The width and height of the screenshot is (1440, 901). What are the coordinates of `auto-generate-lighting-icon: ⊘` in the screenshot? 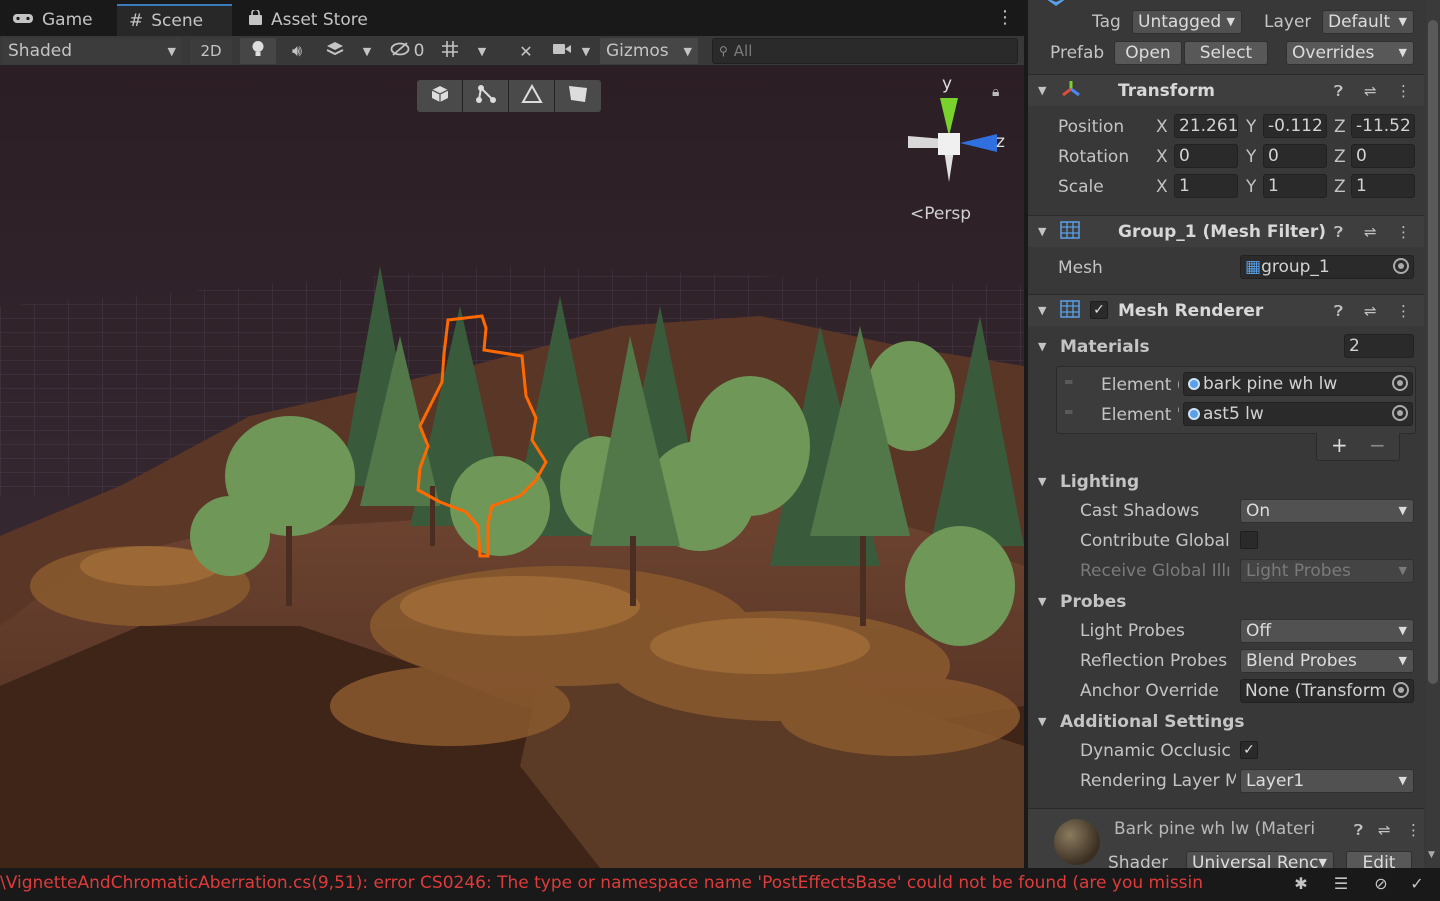 It's located at (1381, 885).